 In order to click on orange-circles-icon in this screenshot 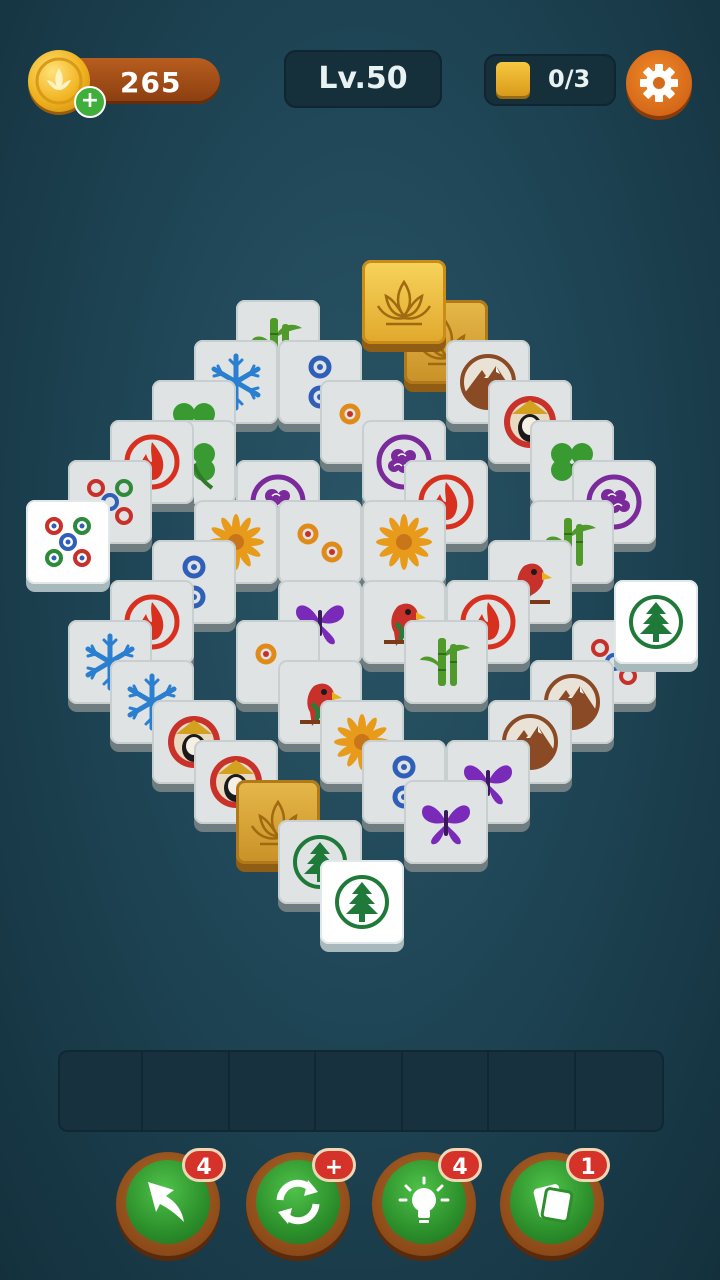, I will do `click(320, 543)`.